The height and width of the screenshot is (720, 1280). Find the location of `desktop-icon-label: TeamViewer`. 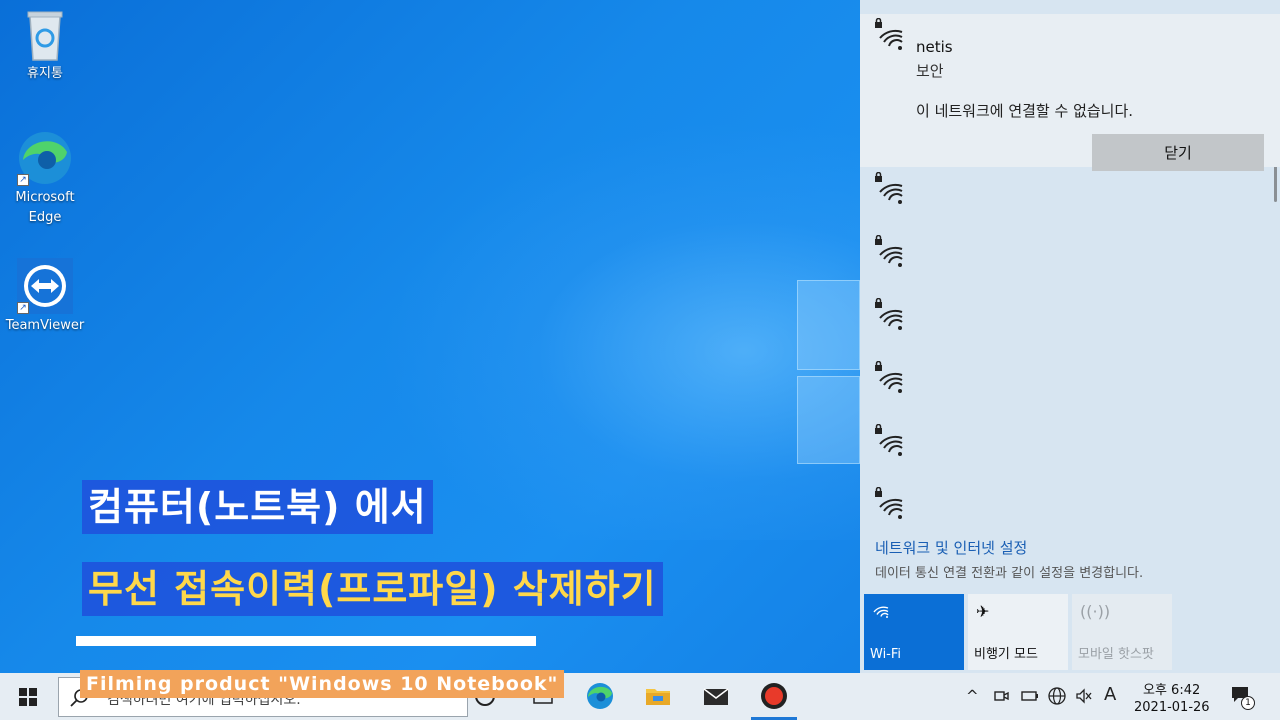

desktop-icon-label: TeamViewer is located at coordinates (45, 325).